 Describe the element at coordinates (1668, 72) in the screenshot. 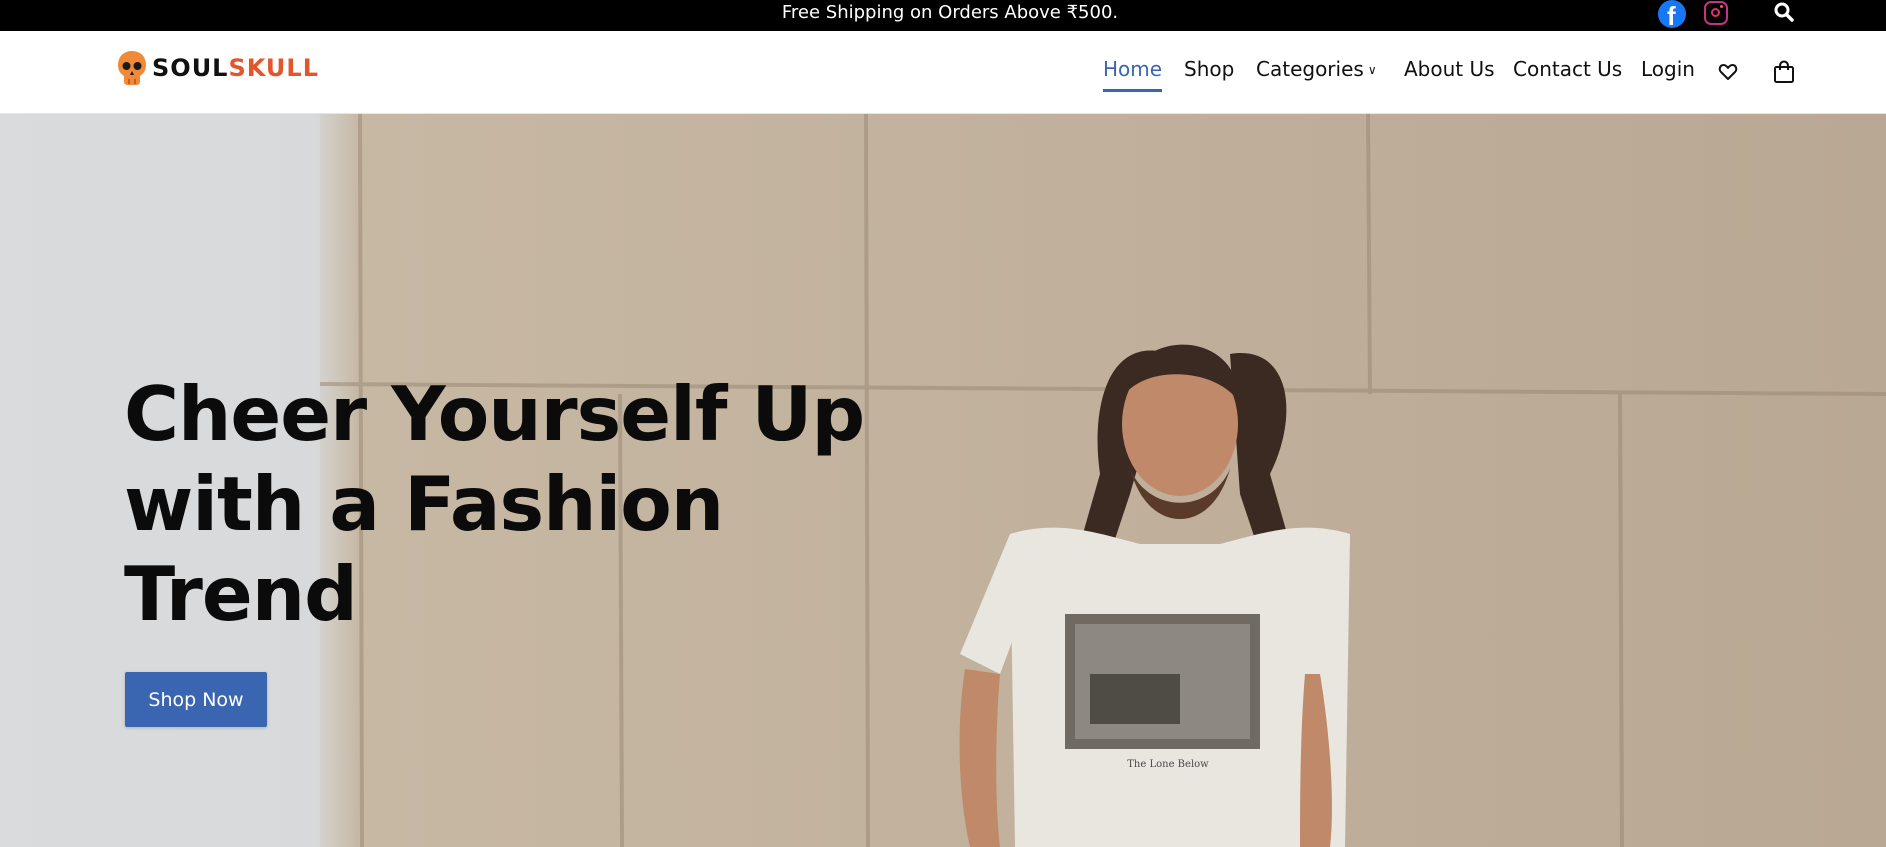

I see `nav-login: Login` at that location.